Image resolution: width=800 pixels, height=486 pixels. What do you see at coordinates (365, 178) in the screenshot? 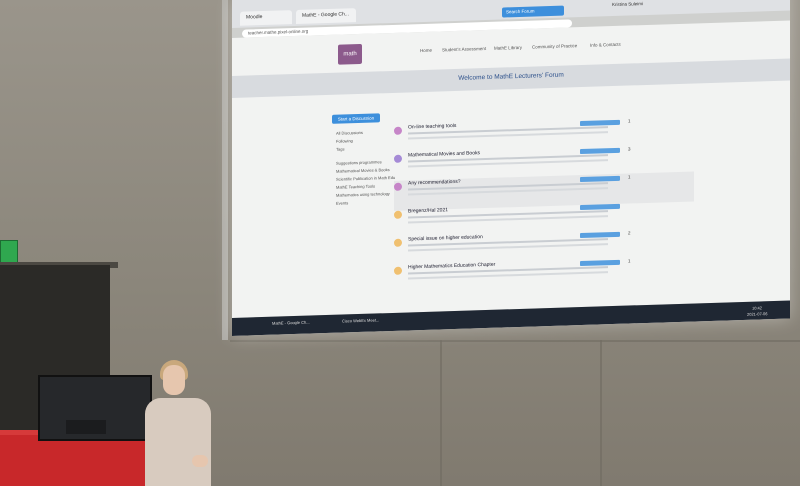
I see `sidebar-item-publications: Scientific Publication in Math Edu` at bounding box center [365, 178].